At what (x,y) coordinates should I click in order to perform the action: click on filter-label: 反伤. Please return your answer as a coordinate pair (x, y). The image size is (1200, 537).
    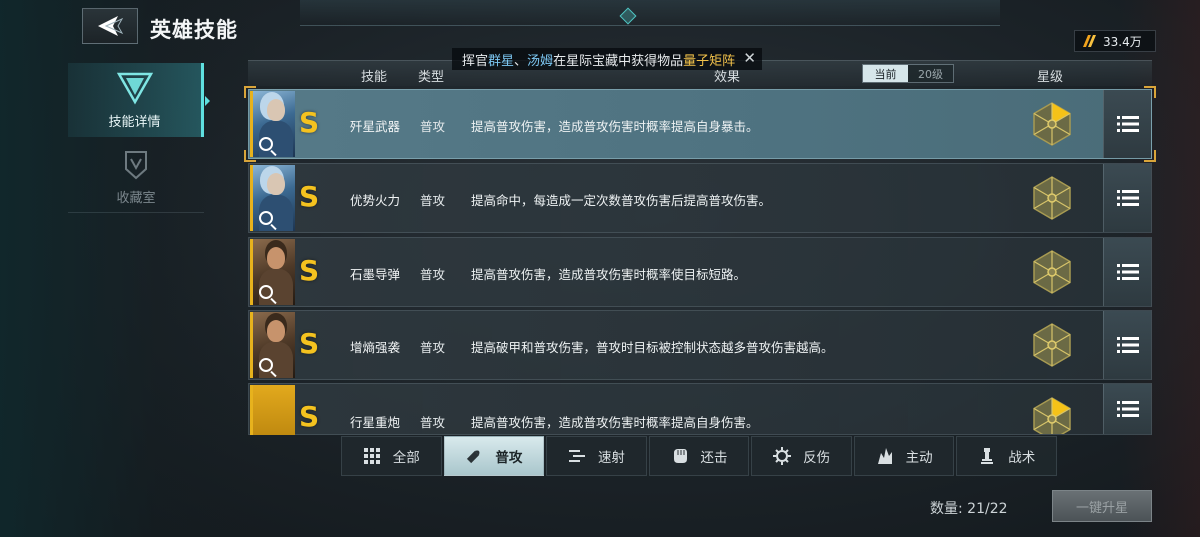
    Looking at the image, I should click on (817, 458).